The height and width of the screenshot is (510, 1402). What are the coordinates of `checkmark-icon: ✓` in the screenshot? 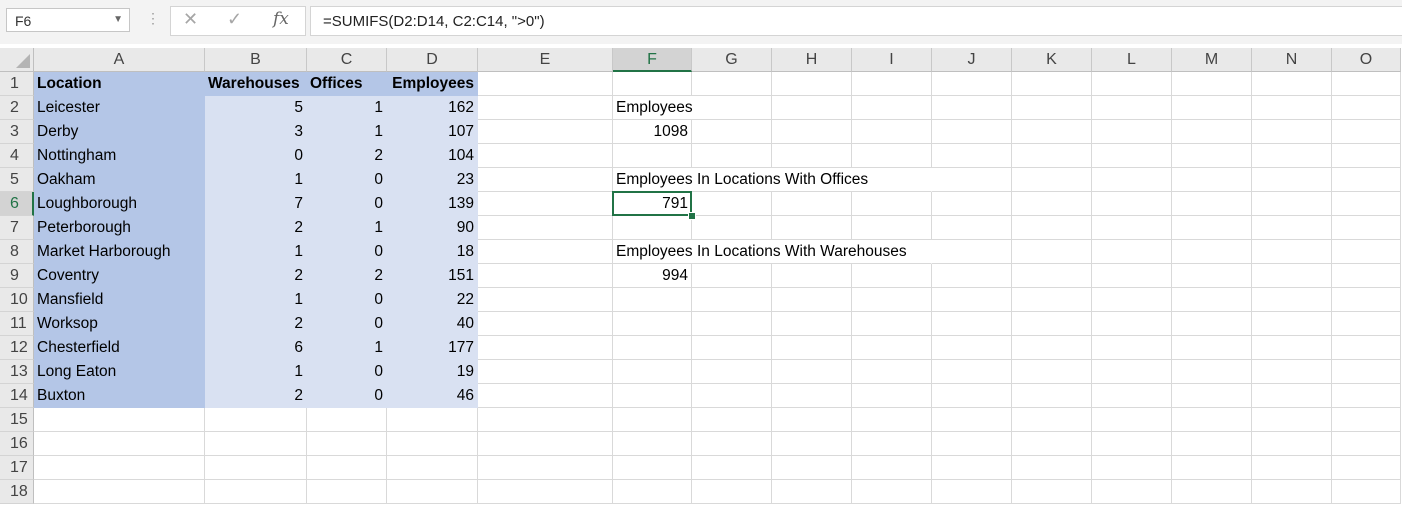 It's located at (234, 19).